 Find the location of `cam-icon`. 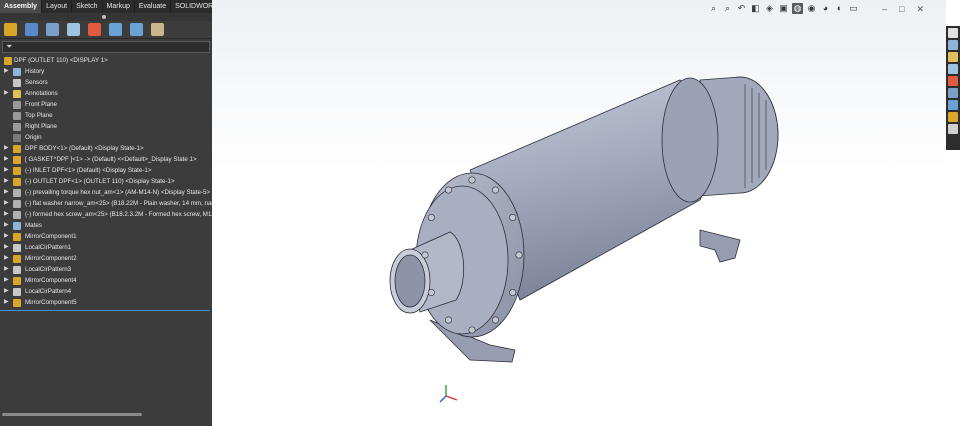

cam-icon is located at coordinates (953, 105).